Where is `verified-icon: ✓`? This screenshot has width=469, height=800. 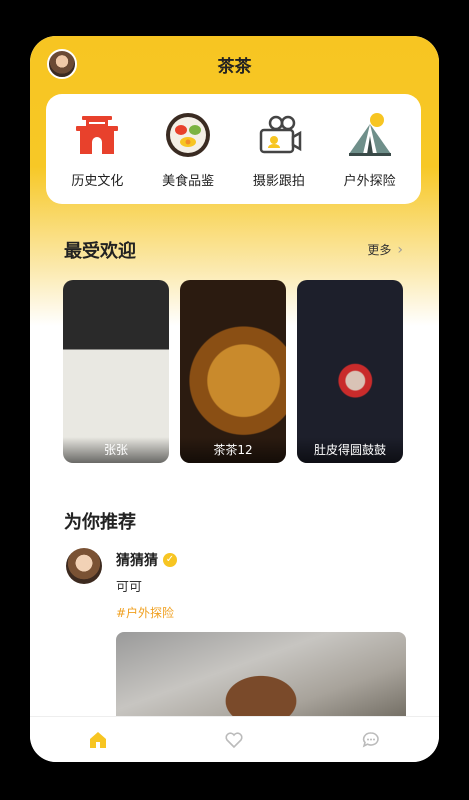 verified-icon: ✓ is located at coordinates (170, 560).